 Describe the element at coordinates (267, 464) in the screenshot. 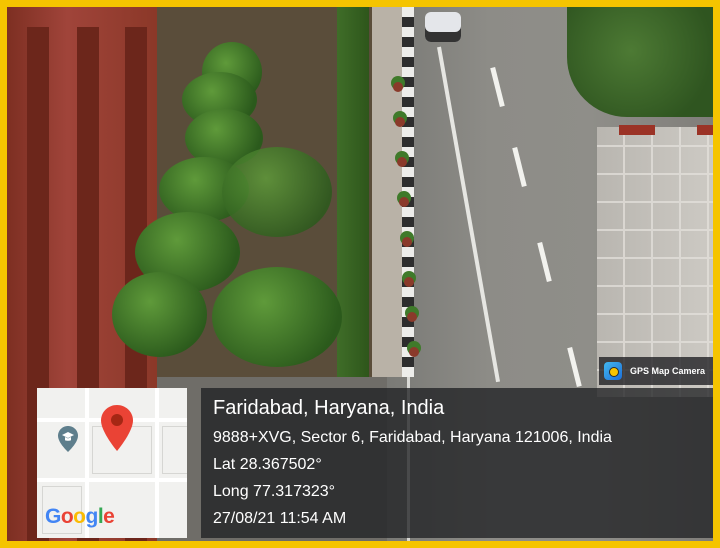

I see `latitude: Lat 28.367502°` at that location.